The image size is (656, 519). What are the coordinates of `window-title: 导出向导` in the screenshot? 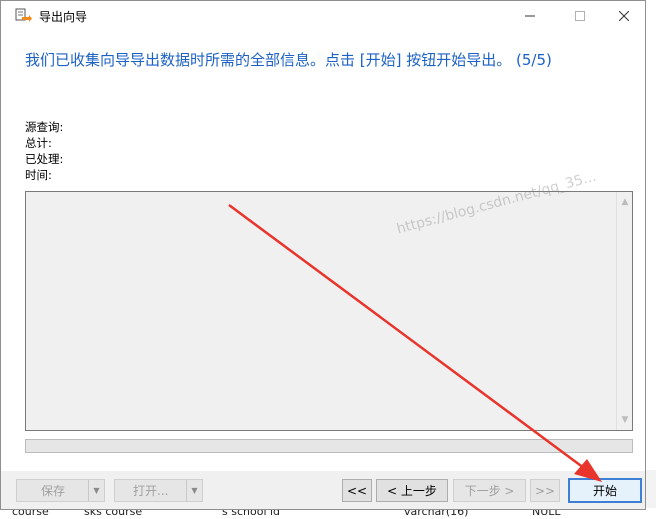 It's located at (63, 17).